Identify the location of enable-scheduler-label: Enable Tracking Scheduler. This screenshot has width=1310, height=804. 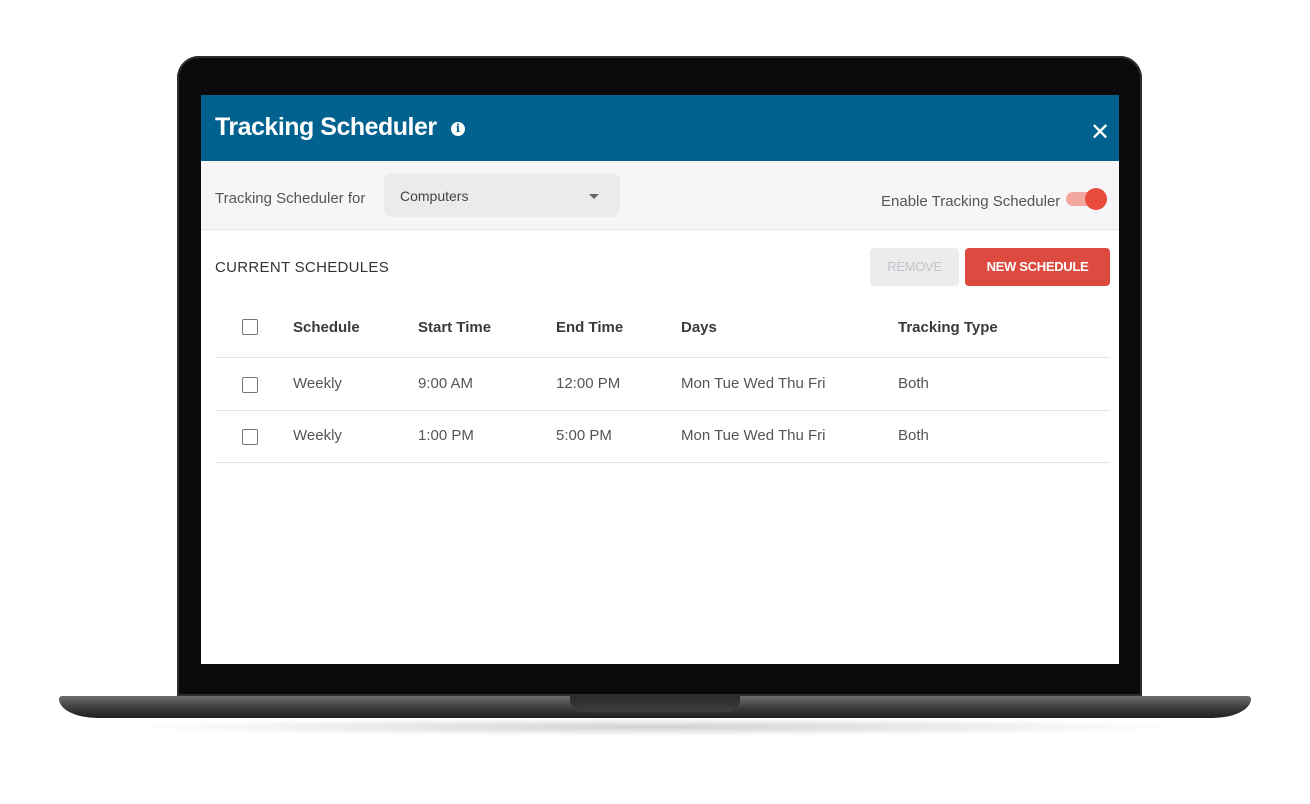
(971, 201).